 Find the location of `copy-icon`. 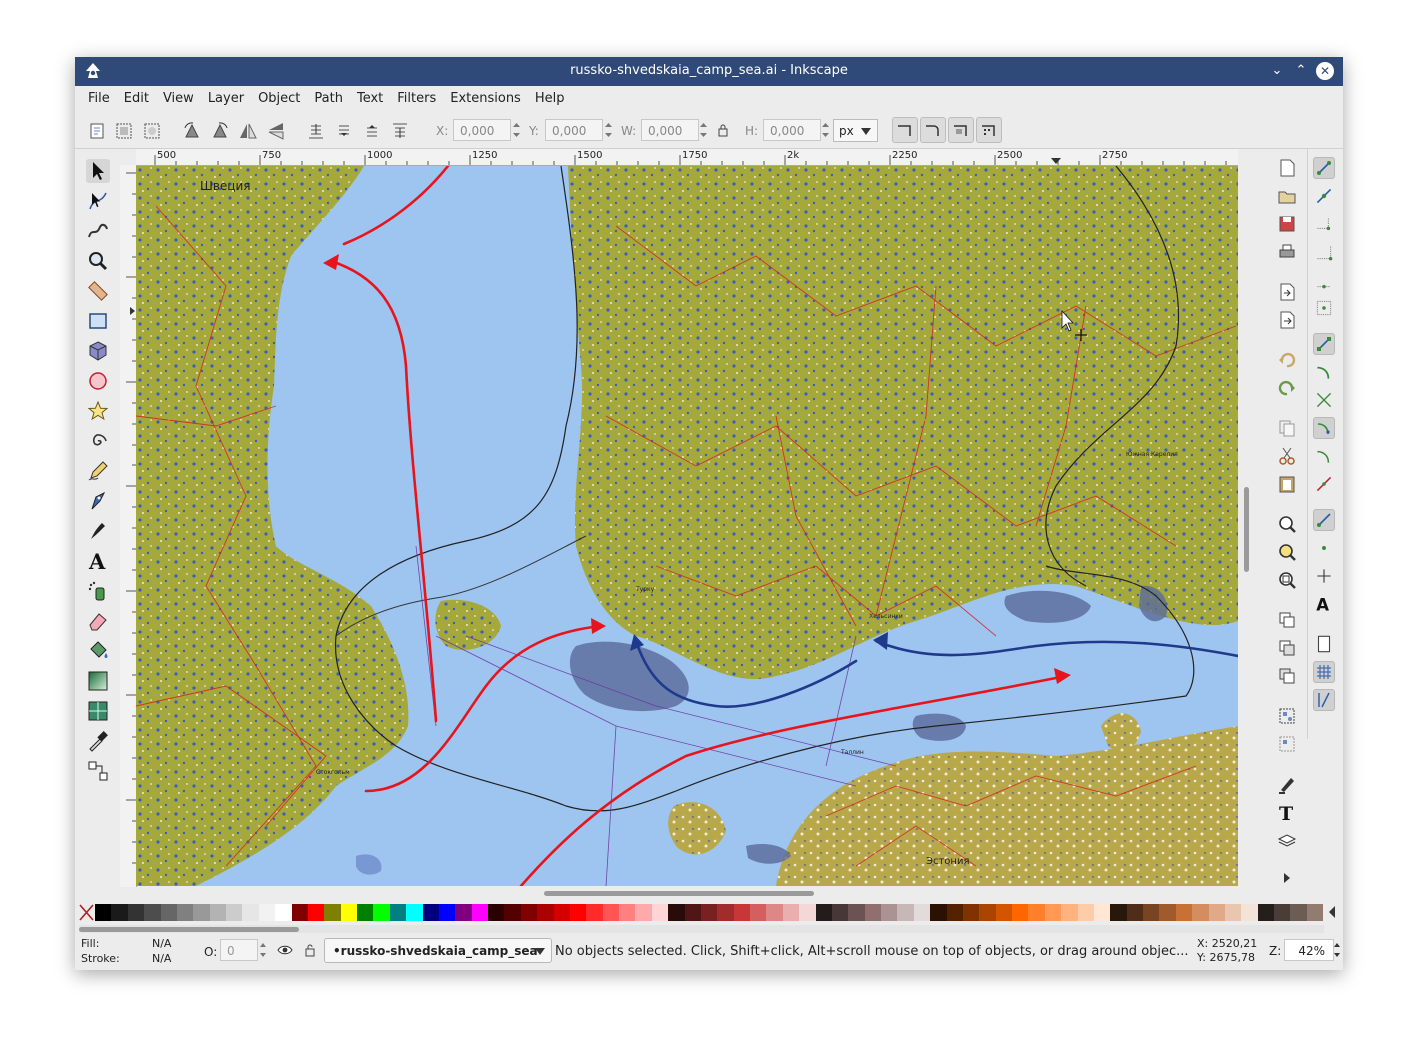

copy-icon is located at coordinates (1287, 428).